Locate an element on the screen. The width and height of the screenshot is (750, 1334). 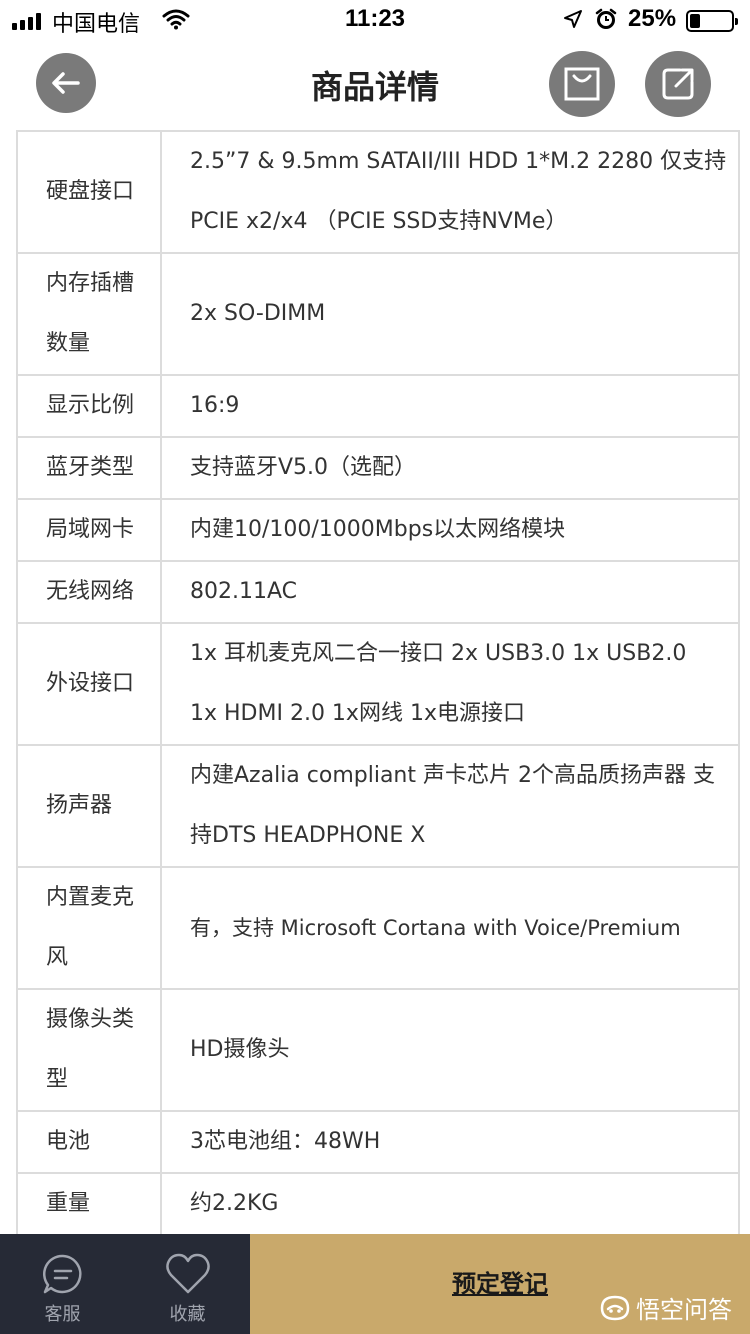
heart-icon is located at coordinates (187, 1273).